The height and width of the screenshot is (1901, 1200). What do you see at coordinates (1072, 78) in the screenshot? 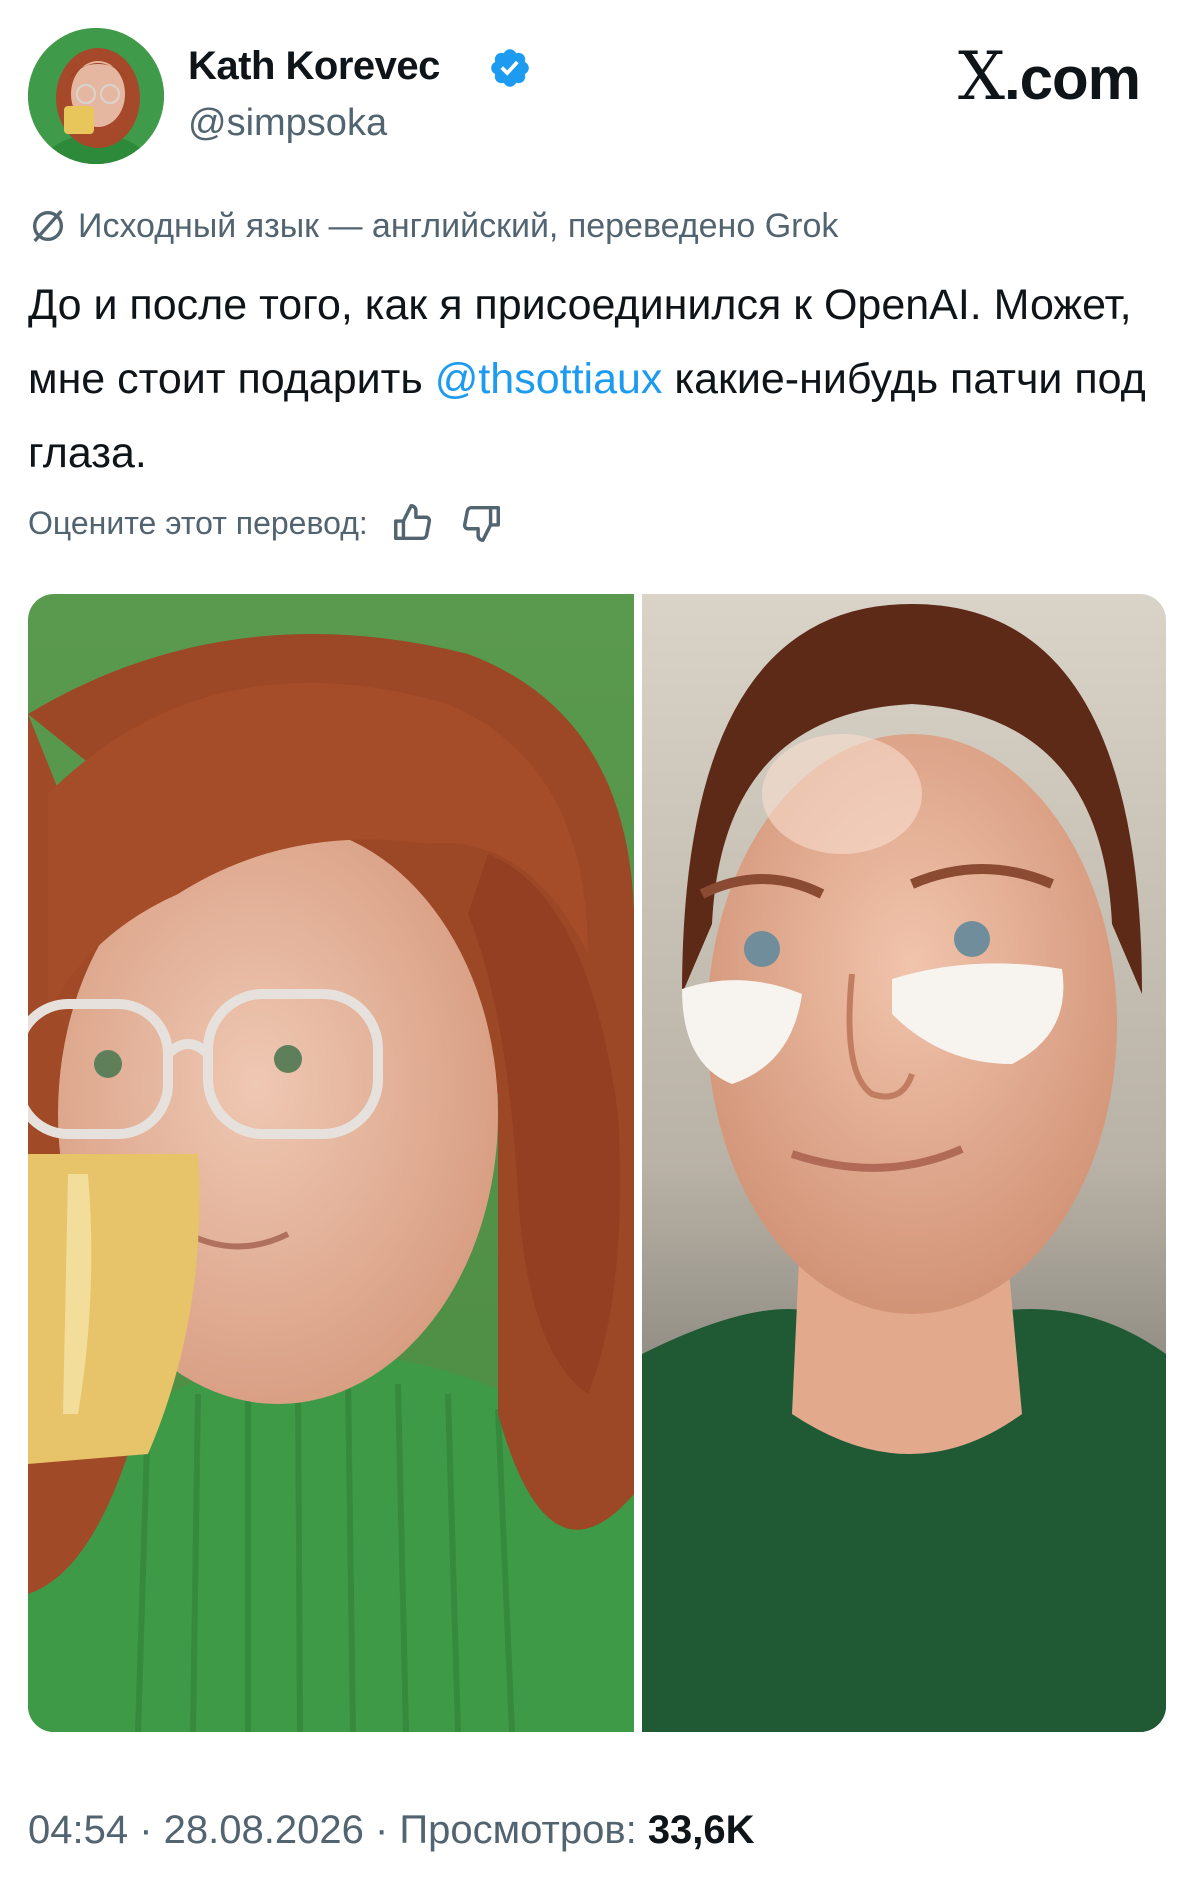
I see `site-logo-suffix: .com` at bounding box center [1072, 78].